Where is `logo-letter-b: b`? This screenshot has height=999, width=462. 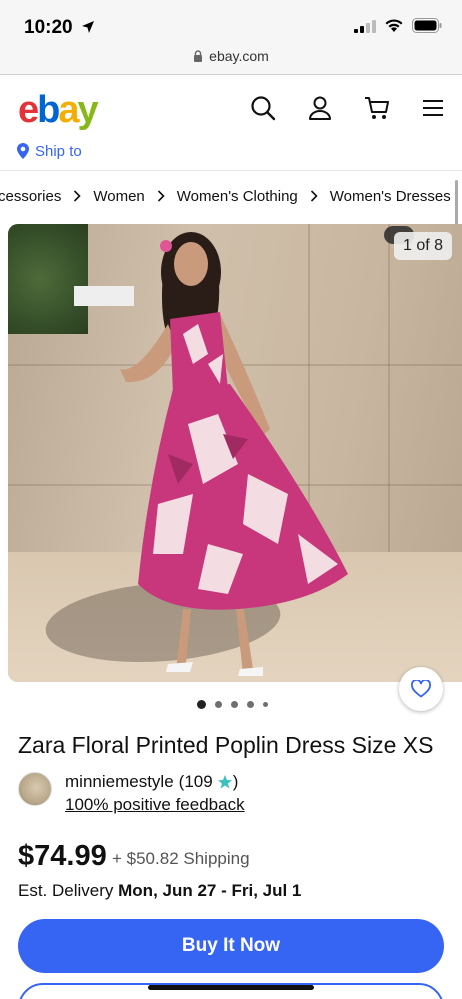
logo-letter-b: b is located at coordinates (48, 110).